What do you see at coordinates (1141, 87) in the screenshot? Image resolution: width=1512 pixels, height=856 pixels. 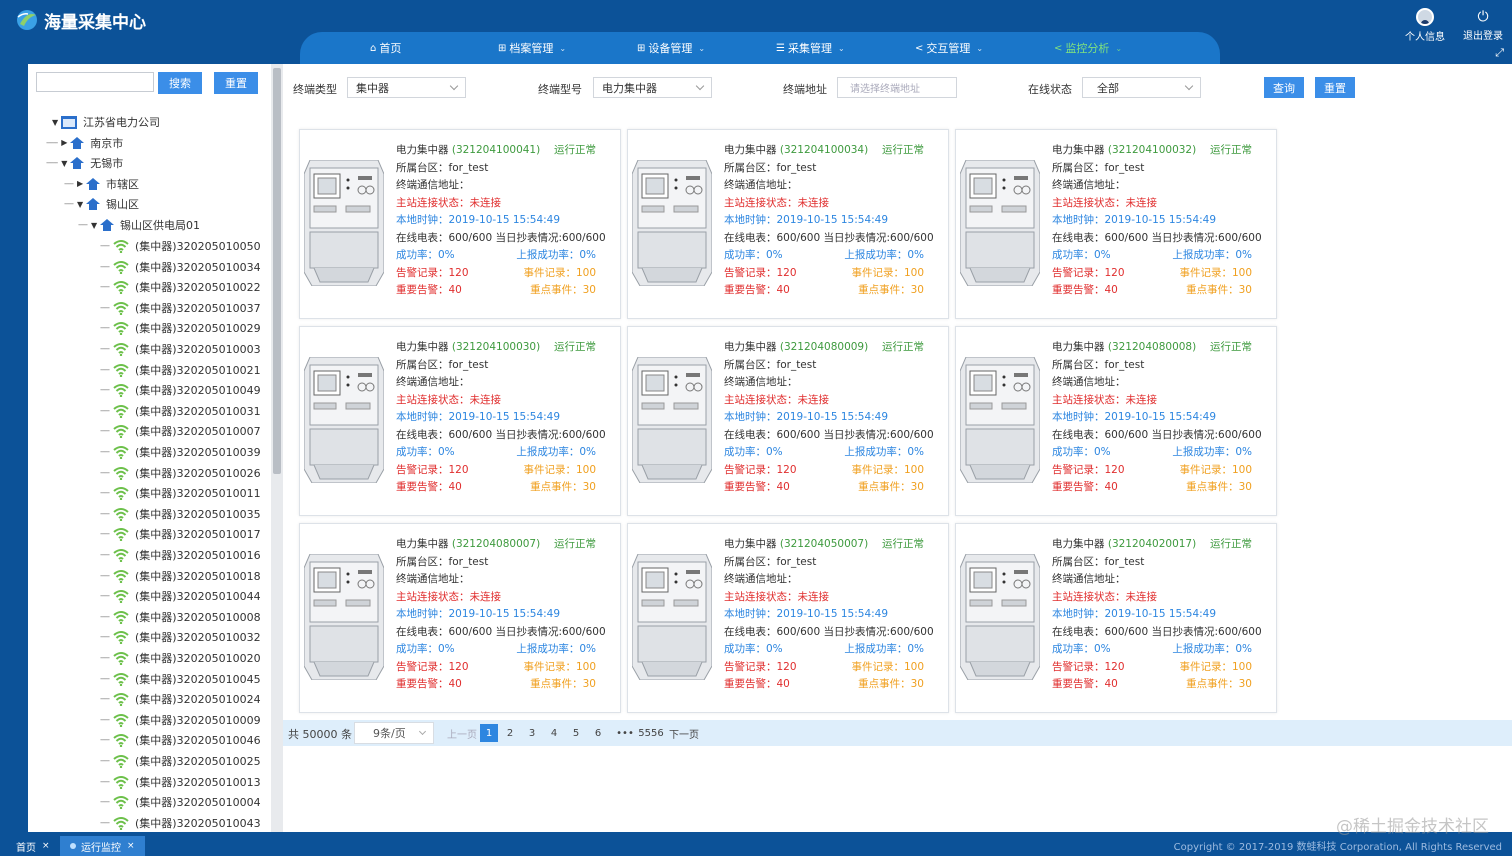 I see `status-select: 全部` at bounding box center [1141, 87].